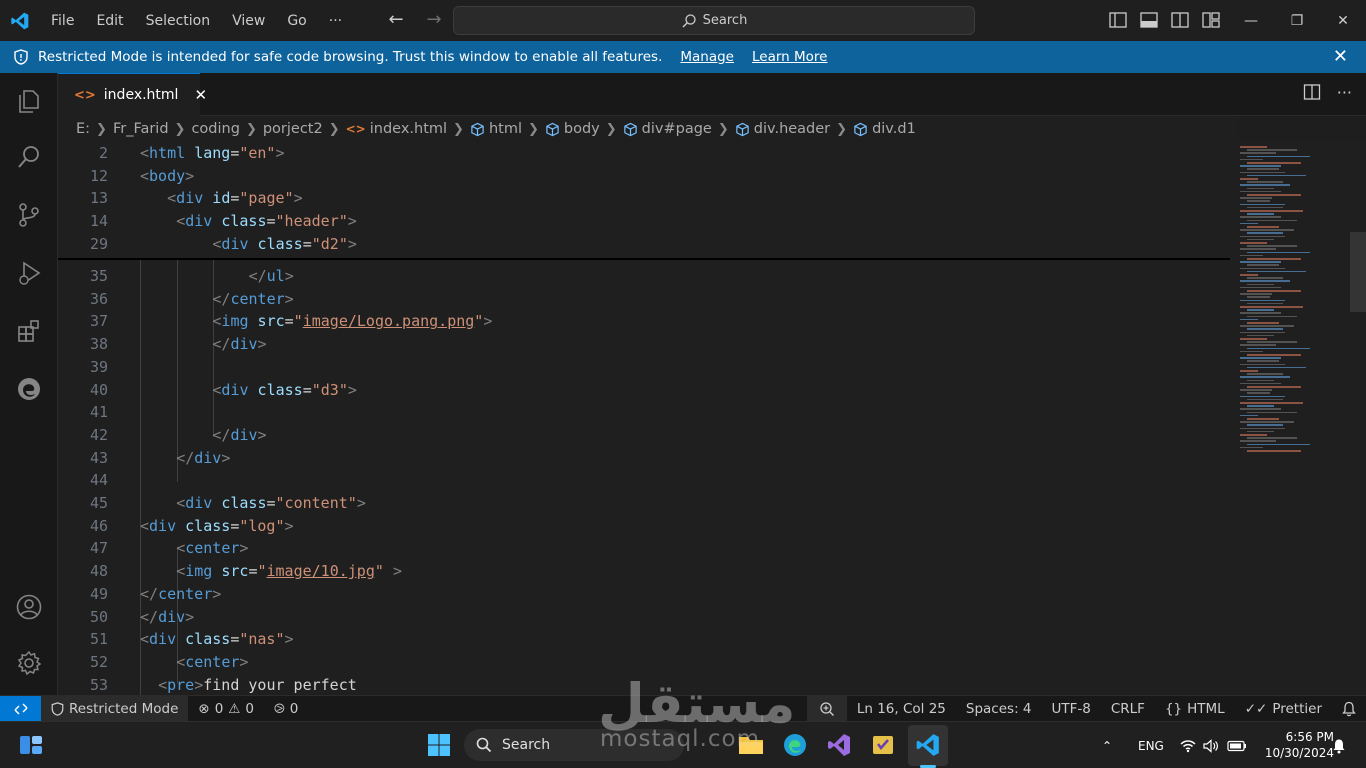 This screenshot has width=1366, height=768. I want to click on menu-view: View, so click(248, 21).